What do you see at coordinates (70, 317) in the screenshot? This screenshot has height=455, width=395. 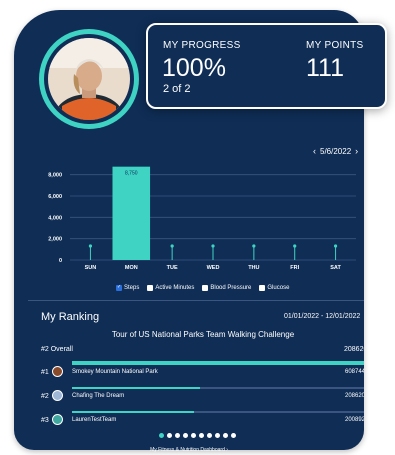 I see `ranking-title: My Ranking` at bounding box center [70, 317].